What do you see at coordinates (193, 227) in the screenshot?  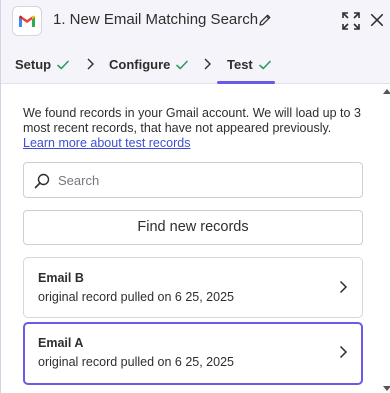 I see `find-new-records-button: Find new records` at bounding box center [193, 227].